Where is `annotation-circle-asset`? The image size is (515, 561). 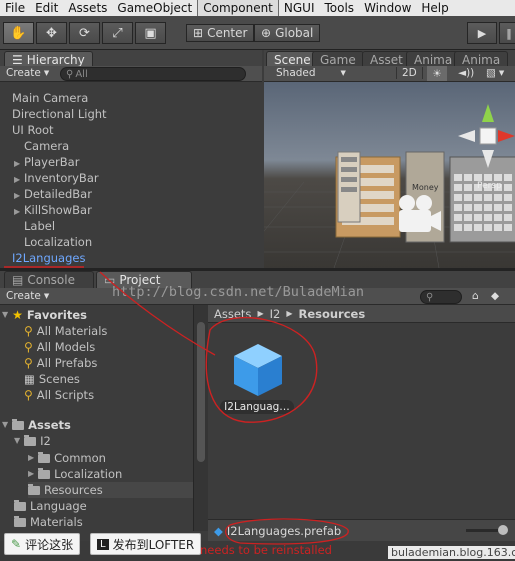 annotation-circle-asset is located at coordinates (261, 370).